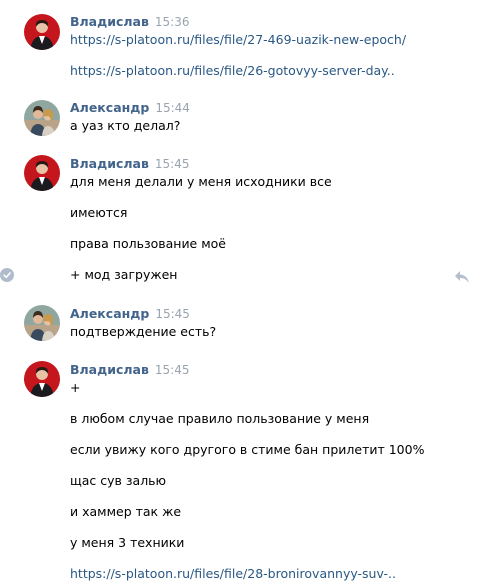 Image resolution: width=478 pixels, height=588 pixels. What do you see at coordinates (143, 331) in the screenshot?
I see `message-text: подтверждение есть?` at bounding box center [143, 331].